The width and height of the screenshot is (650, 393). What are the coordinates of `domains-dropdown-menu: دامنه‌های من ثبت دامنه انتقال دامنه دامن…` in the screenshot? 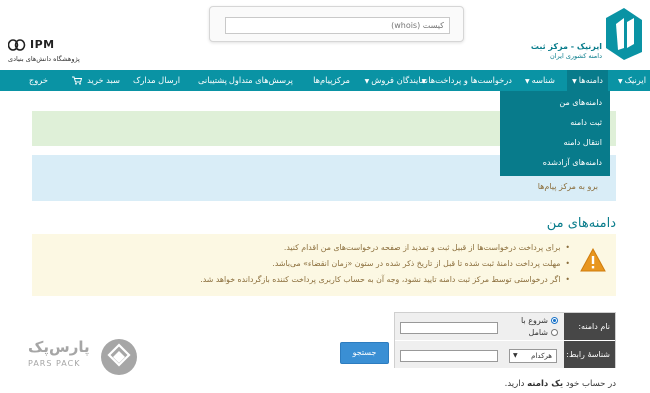 It's located at (555, 133).